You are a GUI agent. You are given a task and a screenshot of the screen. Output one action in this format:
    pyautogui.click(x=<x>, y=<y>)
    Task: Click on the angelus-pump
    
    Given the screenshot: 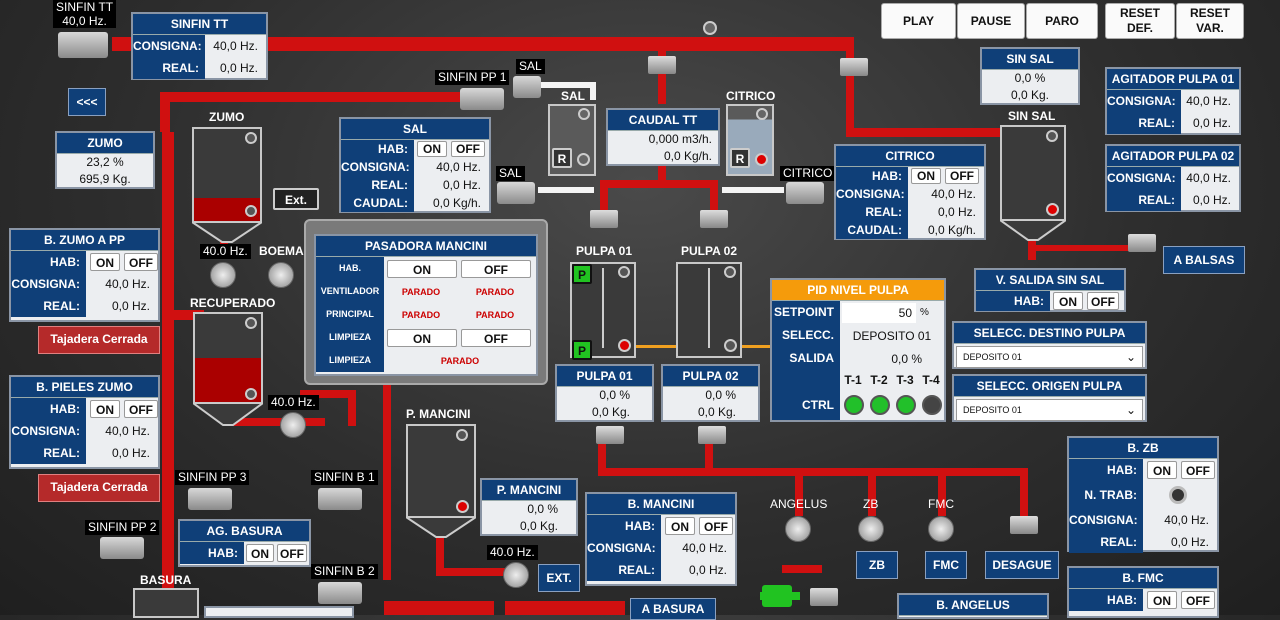 What is the action you would take?
    pyautogui.click(x=798, y=529)
    